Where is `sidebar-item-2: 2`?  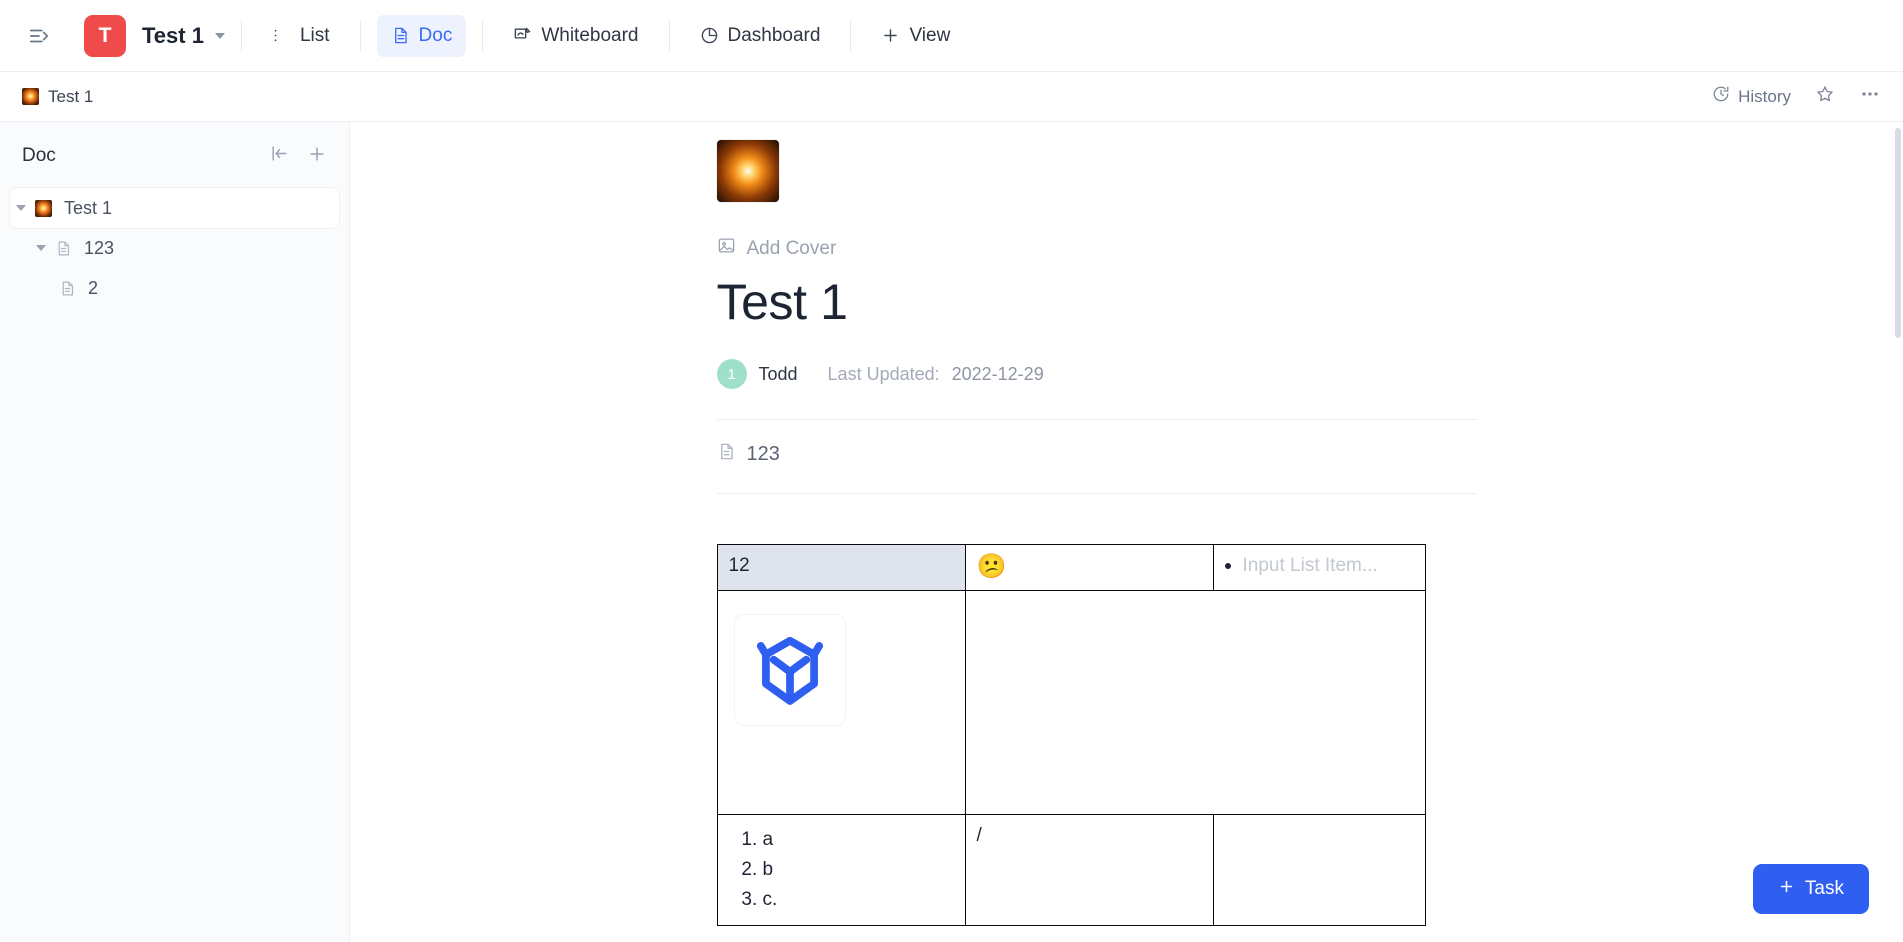 sidebar-item-2: 2 is located at coordinates (174, 288).